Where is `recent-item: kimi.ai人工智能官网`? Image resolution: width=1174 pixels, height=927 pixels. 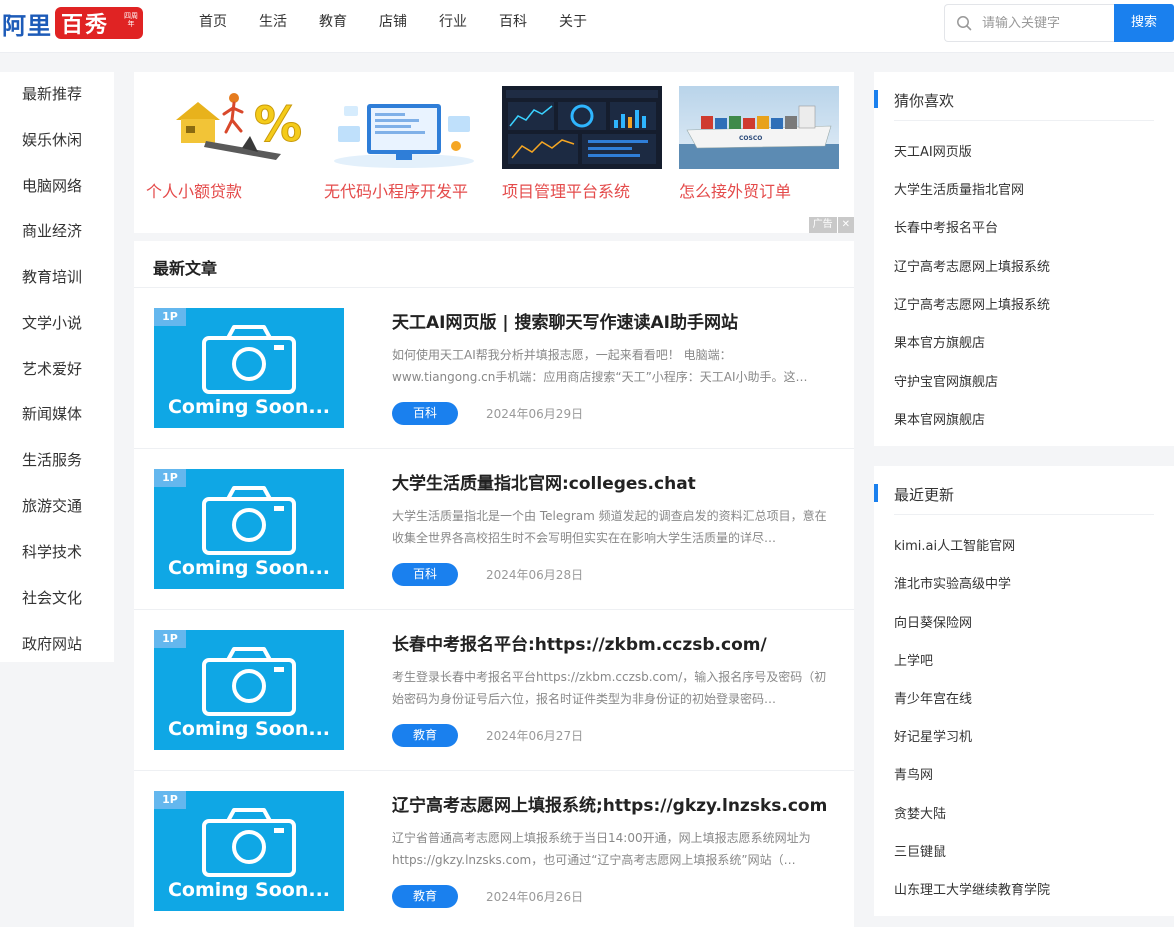
recent-item: kimi.ai人工智能官网 is located at coordinates (954, 544).